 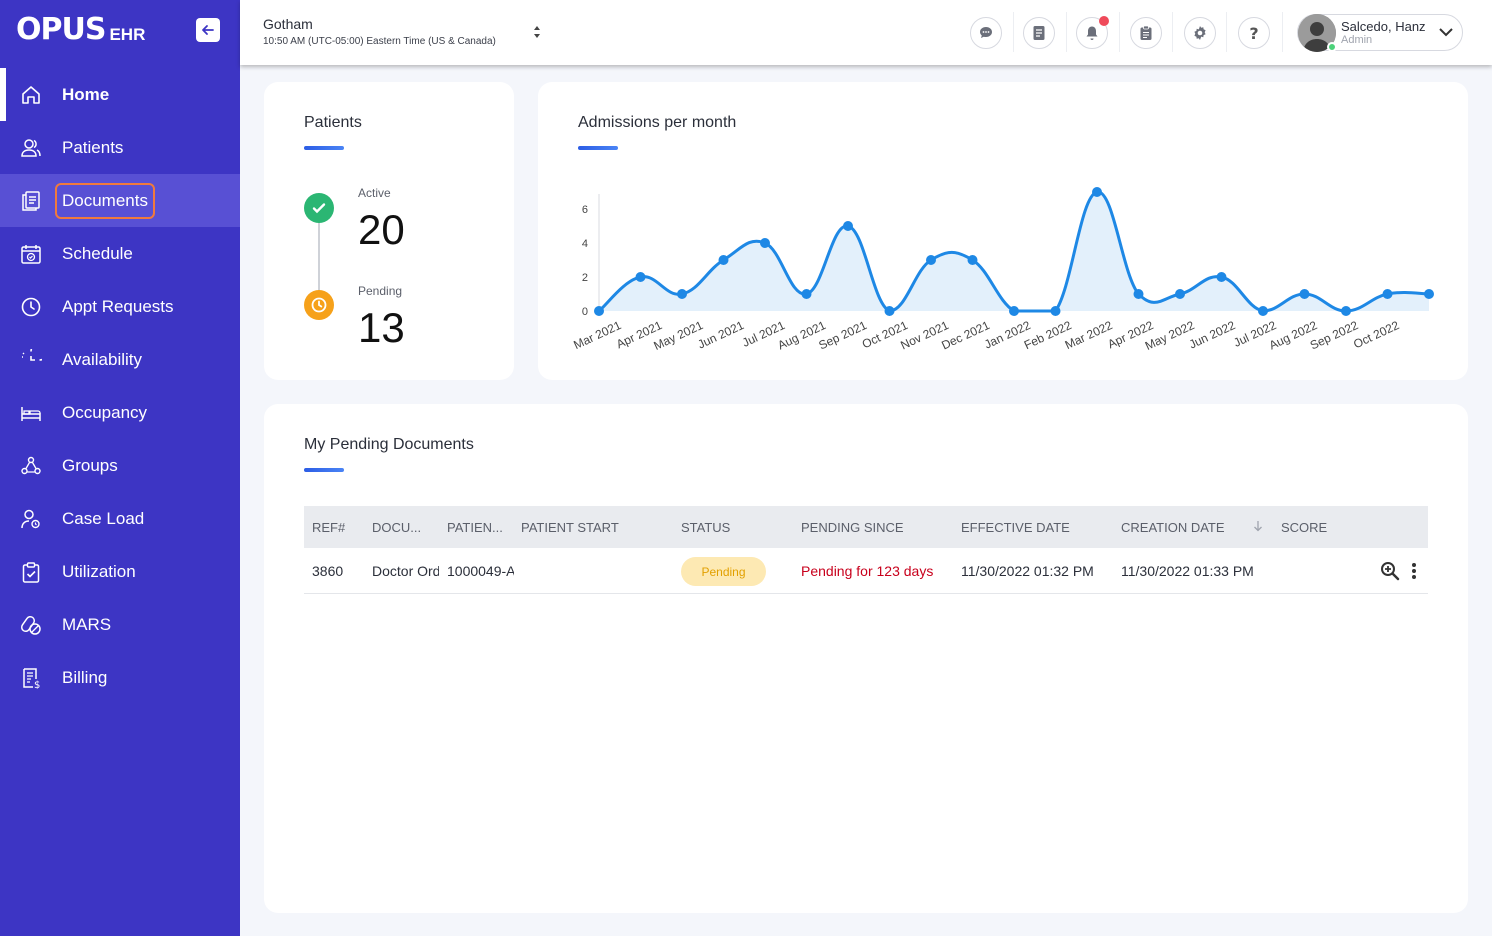 I want to click on sort-caret-icon, so click(x=537, y=33).